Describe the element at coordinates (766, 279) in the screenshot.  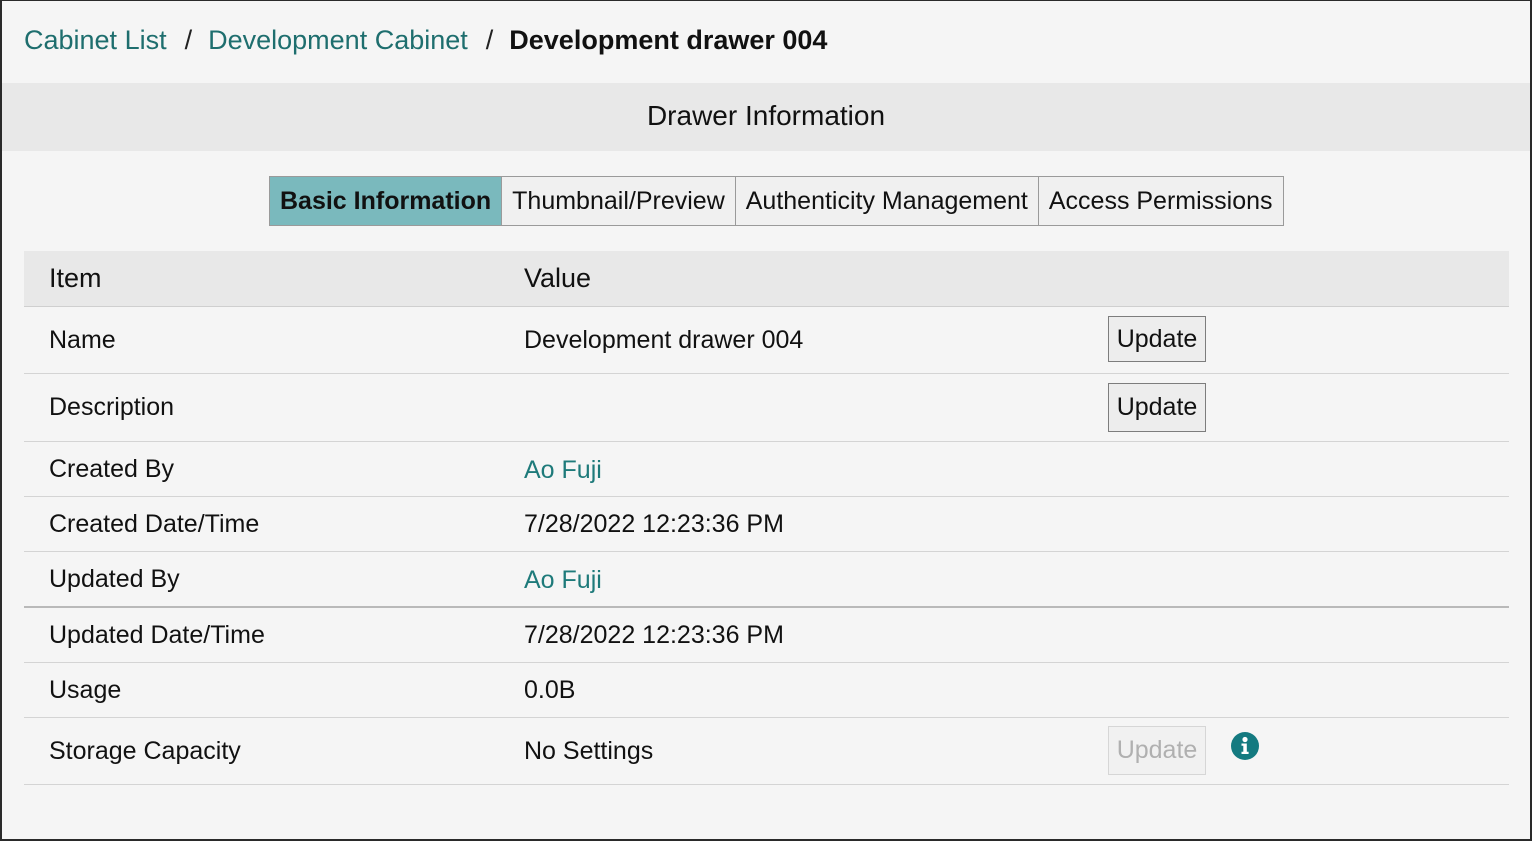
I see `table-header: Item Value` at that location.